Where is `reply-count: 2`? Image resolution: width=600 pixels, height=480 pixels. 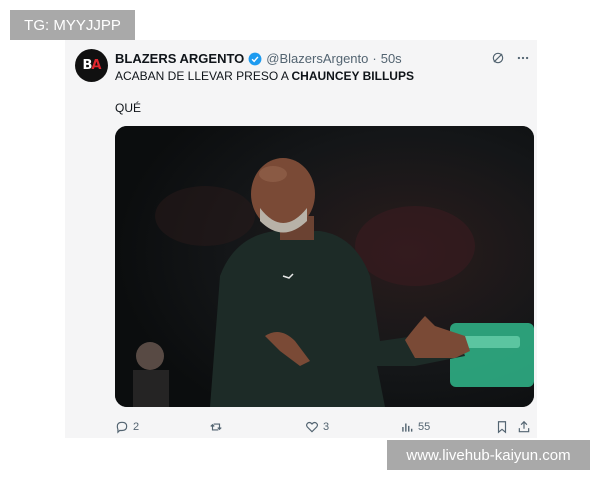
reply-count: 2 is located at coordinates (136, 427).